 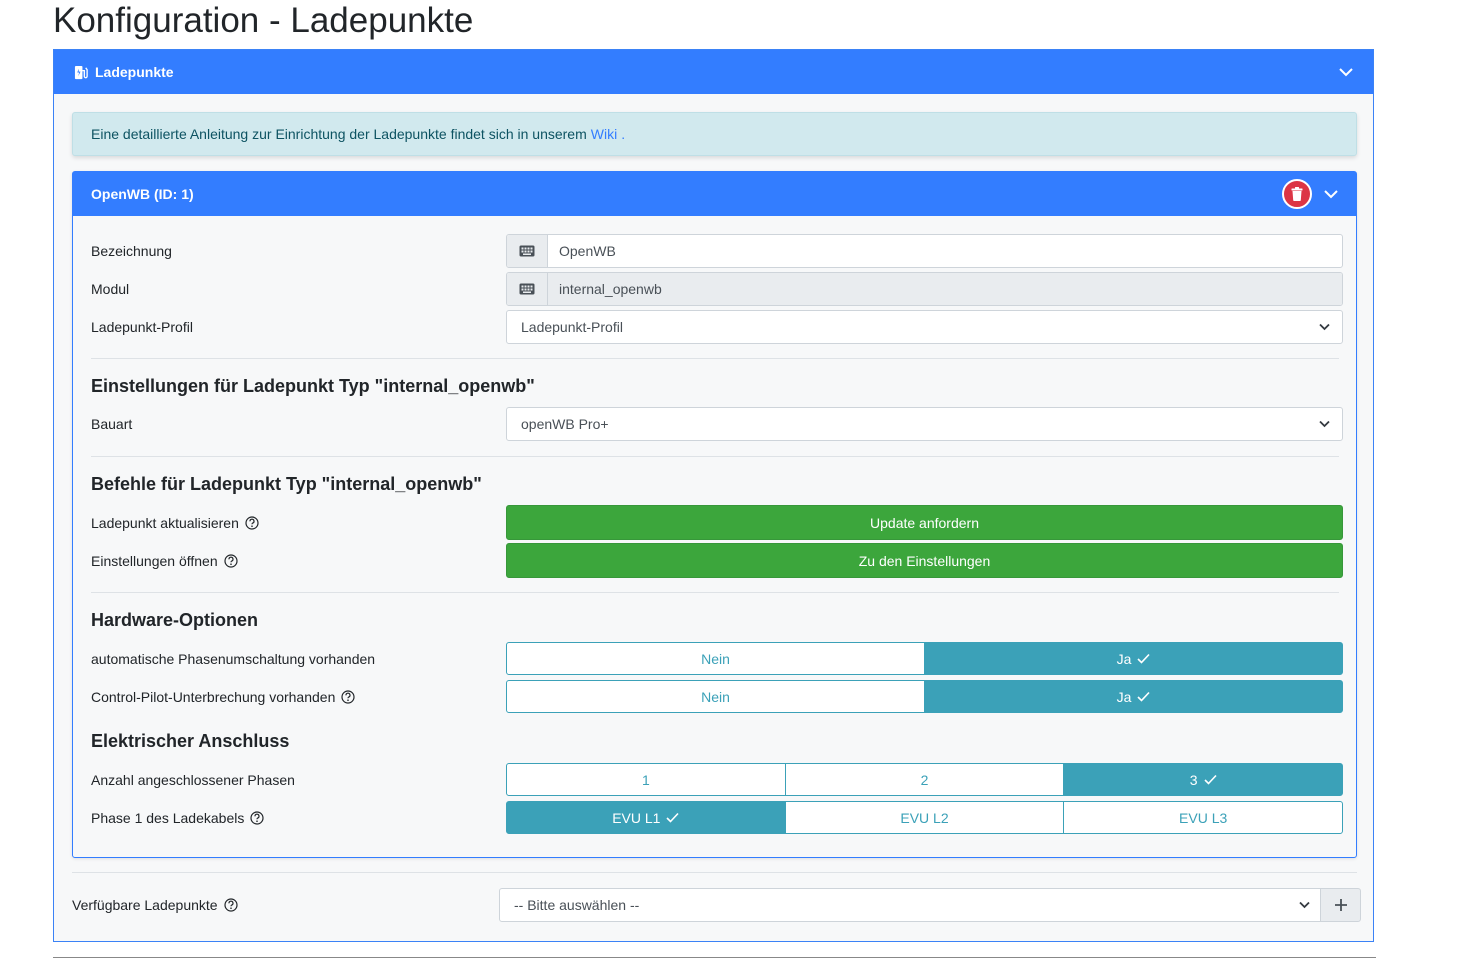 I want to click on phases-option-1: 1, so click(x=646, y=779).